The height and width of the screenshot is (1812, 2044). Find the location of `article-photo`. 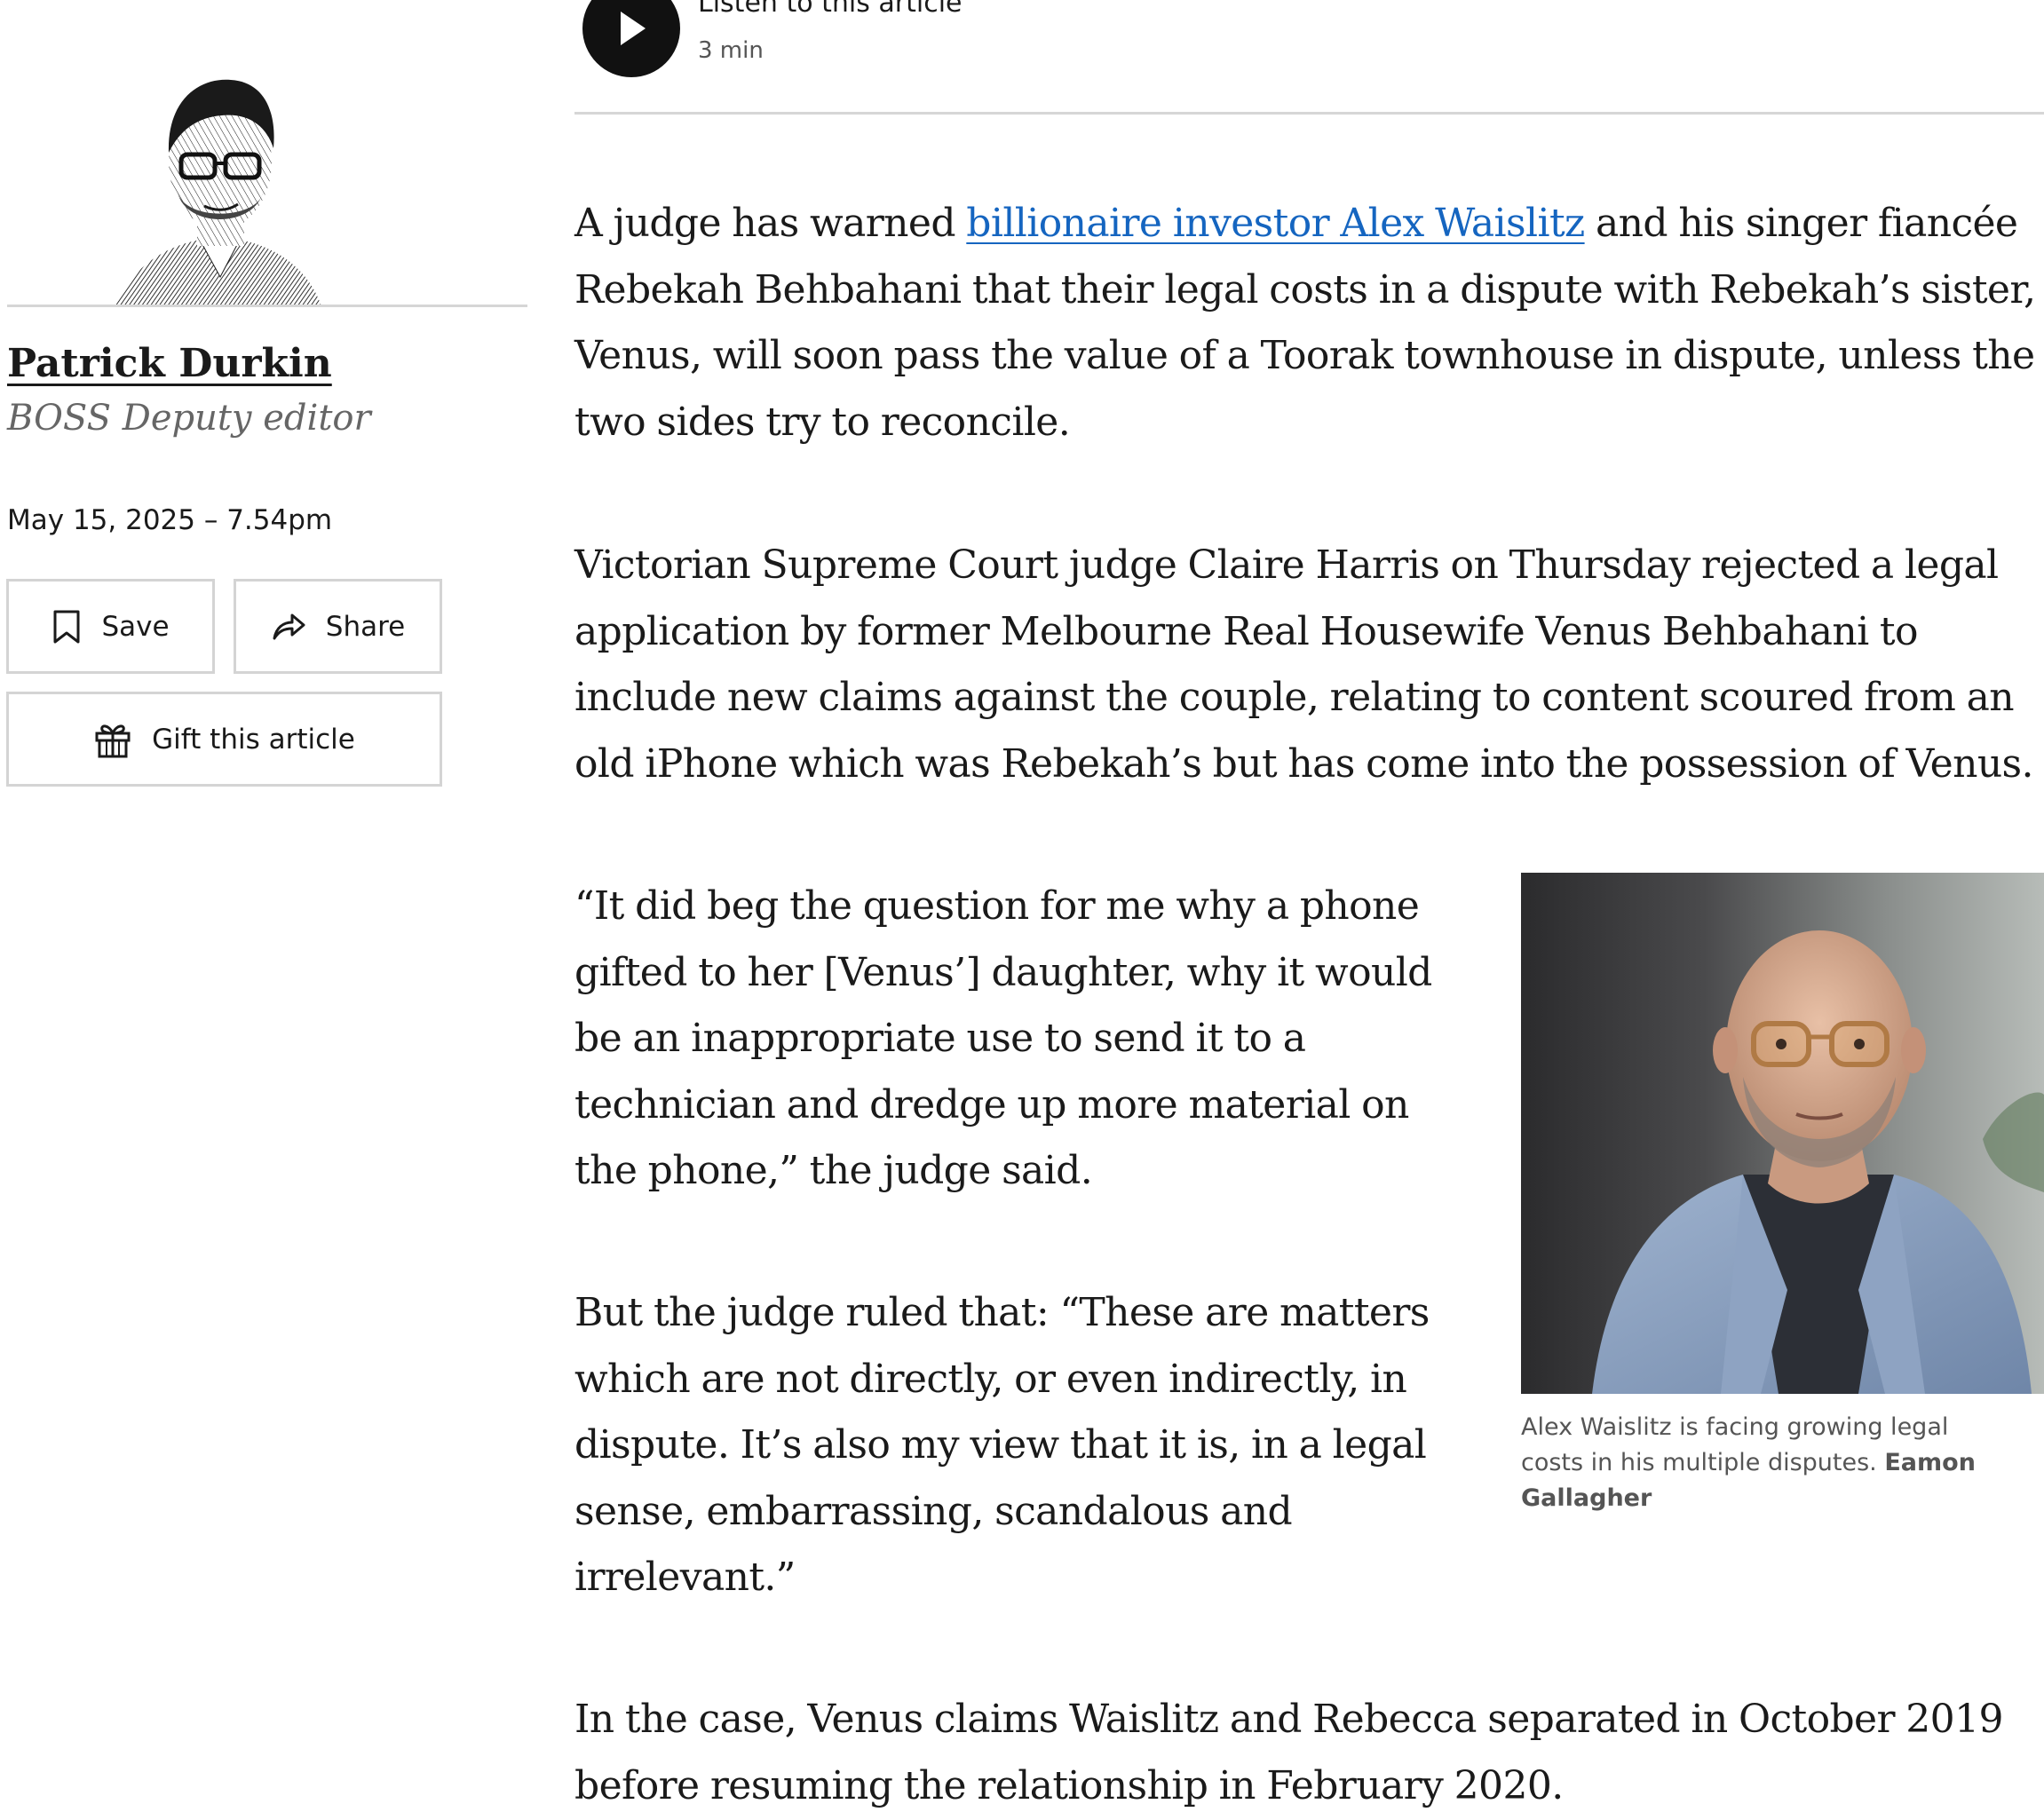

article-photo is located at coordinates (1782, 1133).